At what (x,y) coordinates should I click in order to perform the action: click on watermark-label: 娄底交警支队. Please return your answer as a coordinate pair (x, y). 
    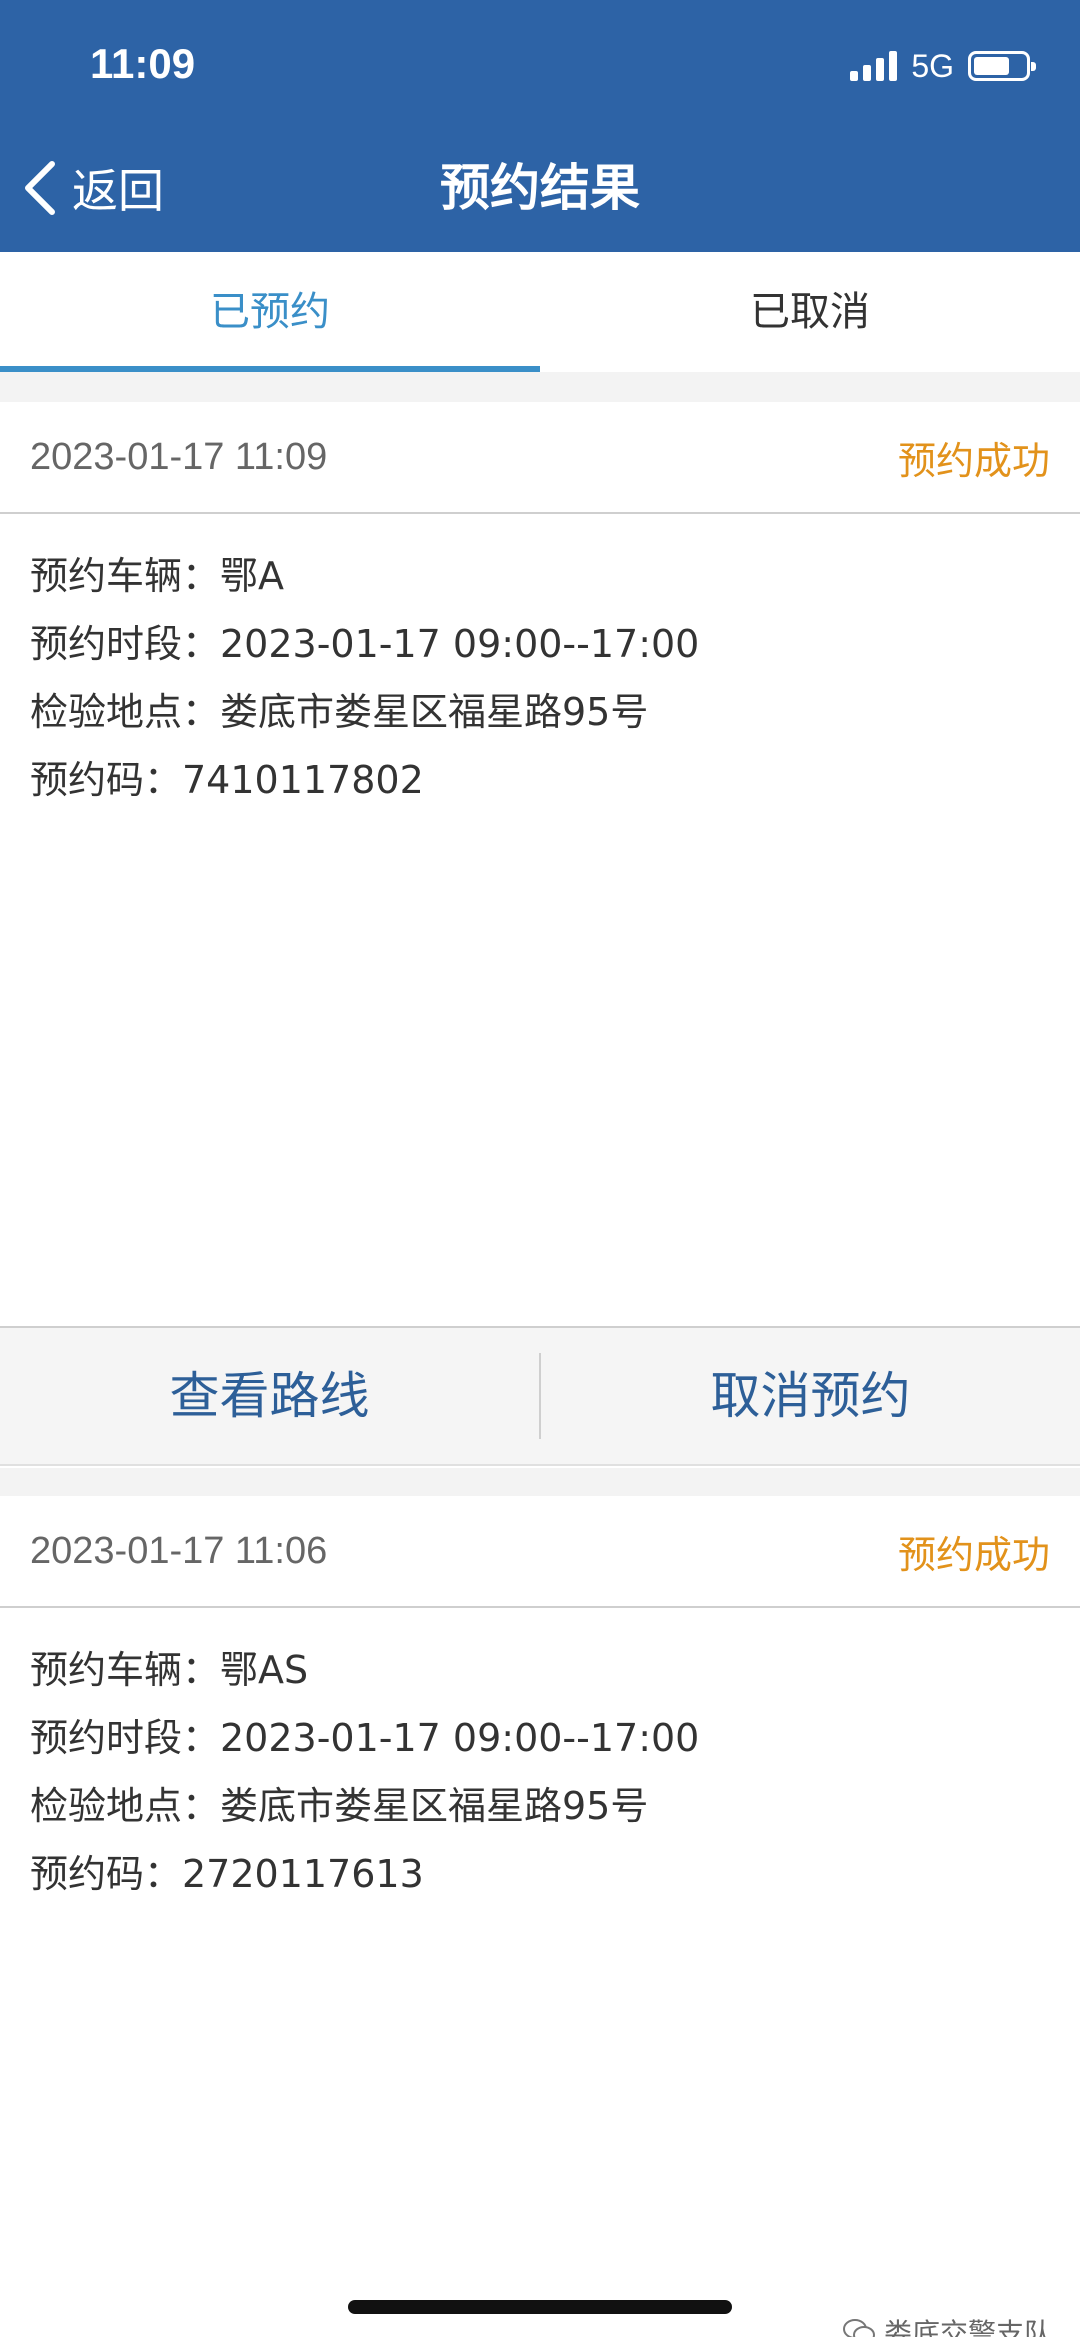
    Looking at the image, I should click on (967, 2327).